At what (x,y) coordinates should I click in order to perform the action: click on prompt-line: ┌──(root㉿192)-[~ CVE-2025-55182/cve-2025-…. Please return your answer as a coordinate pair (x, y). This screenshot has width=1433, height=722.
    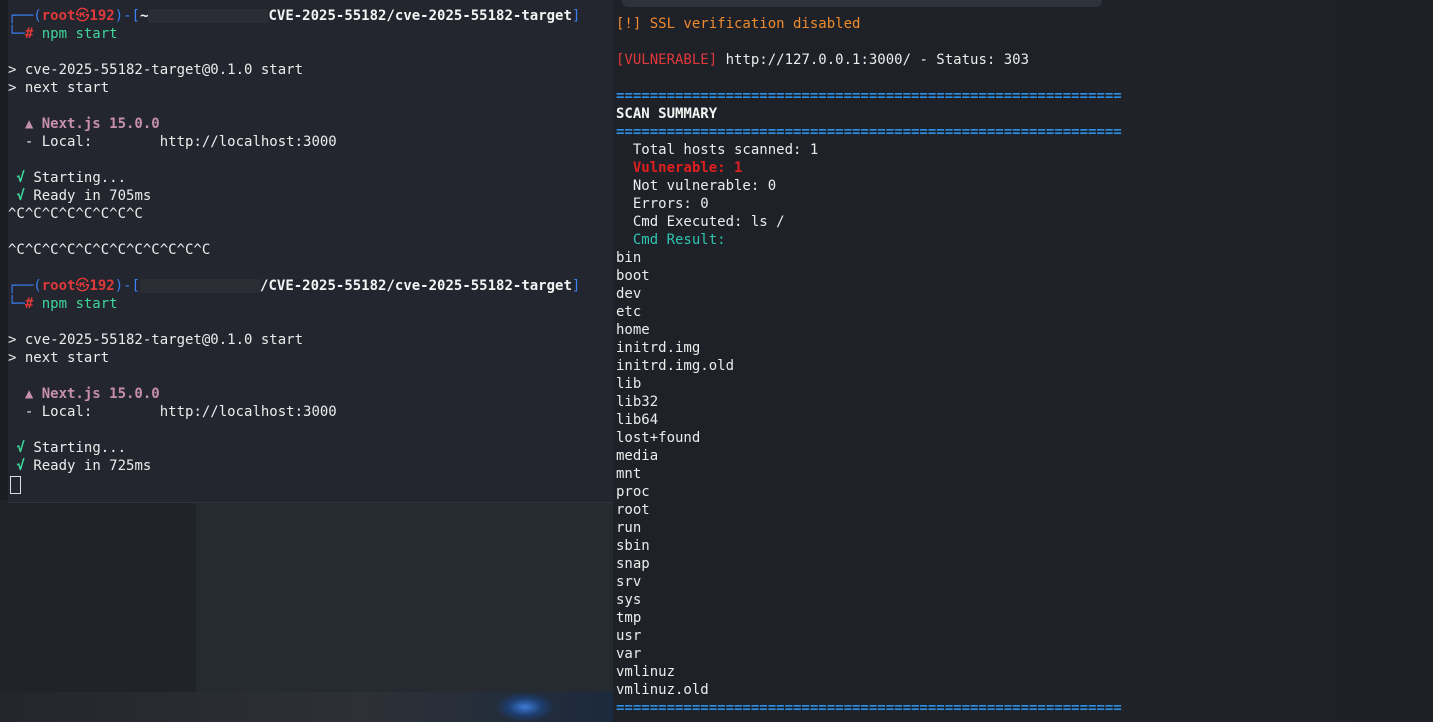
    Looking at the image, I should click on (294, 16).